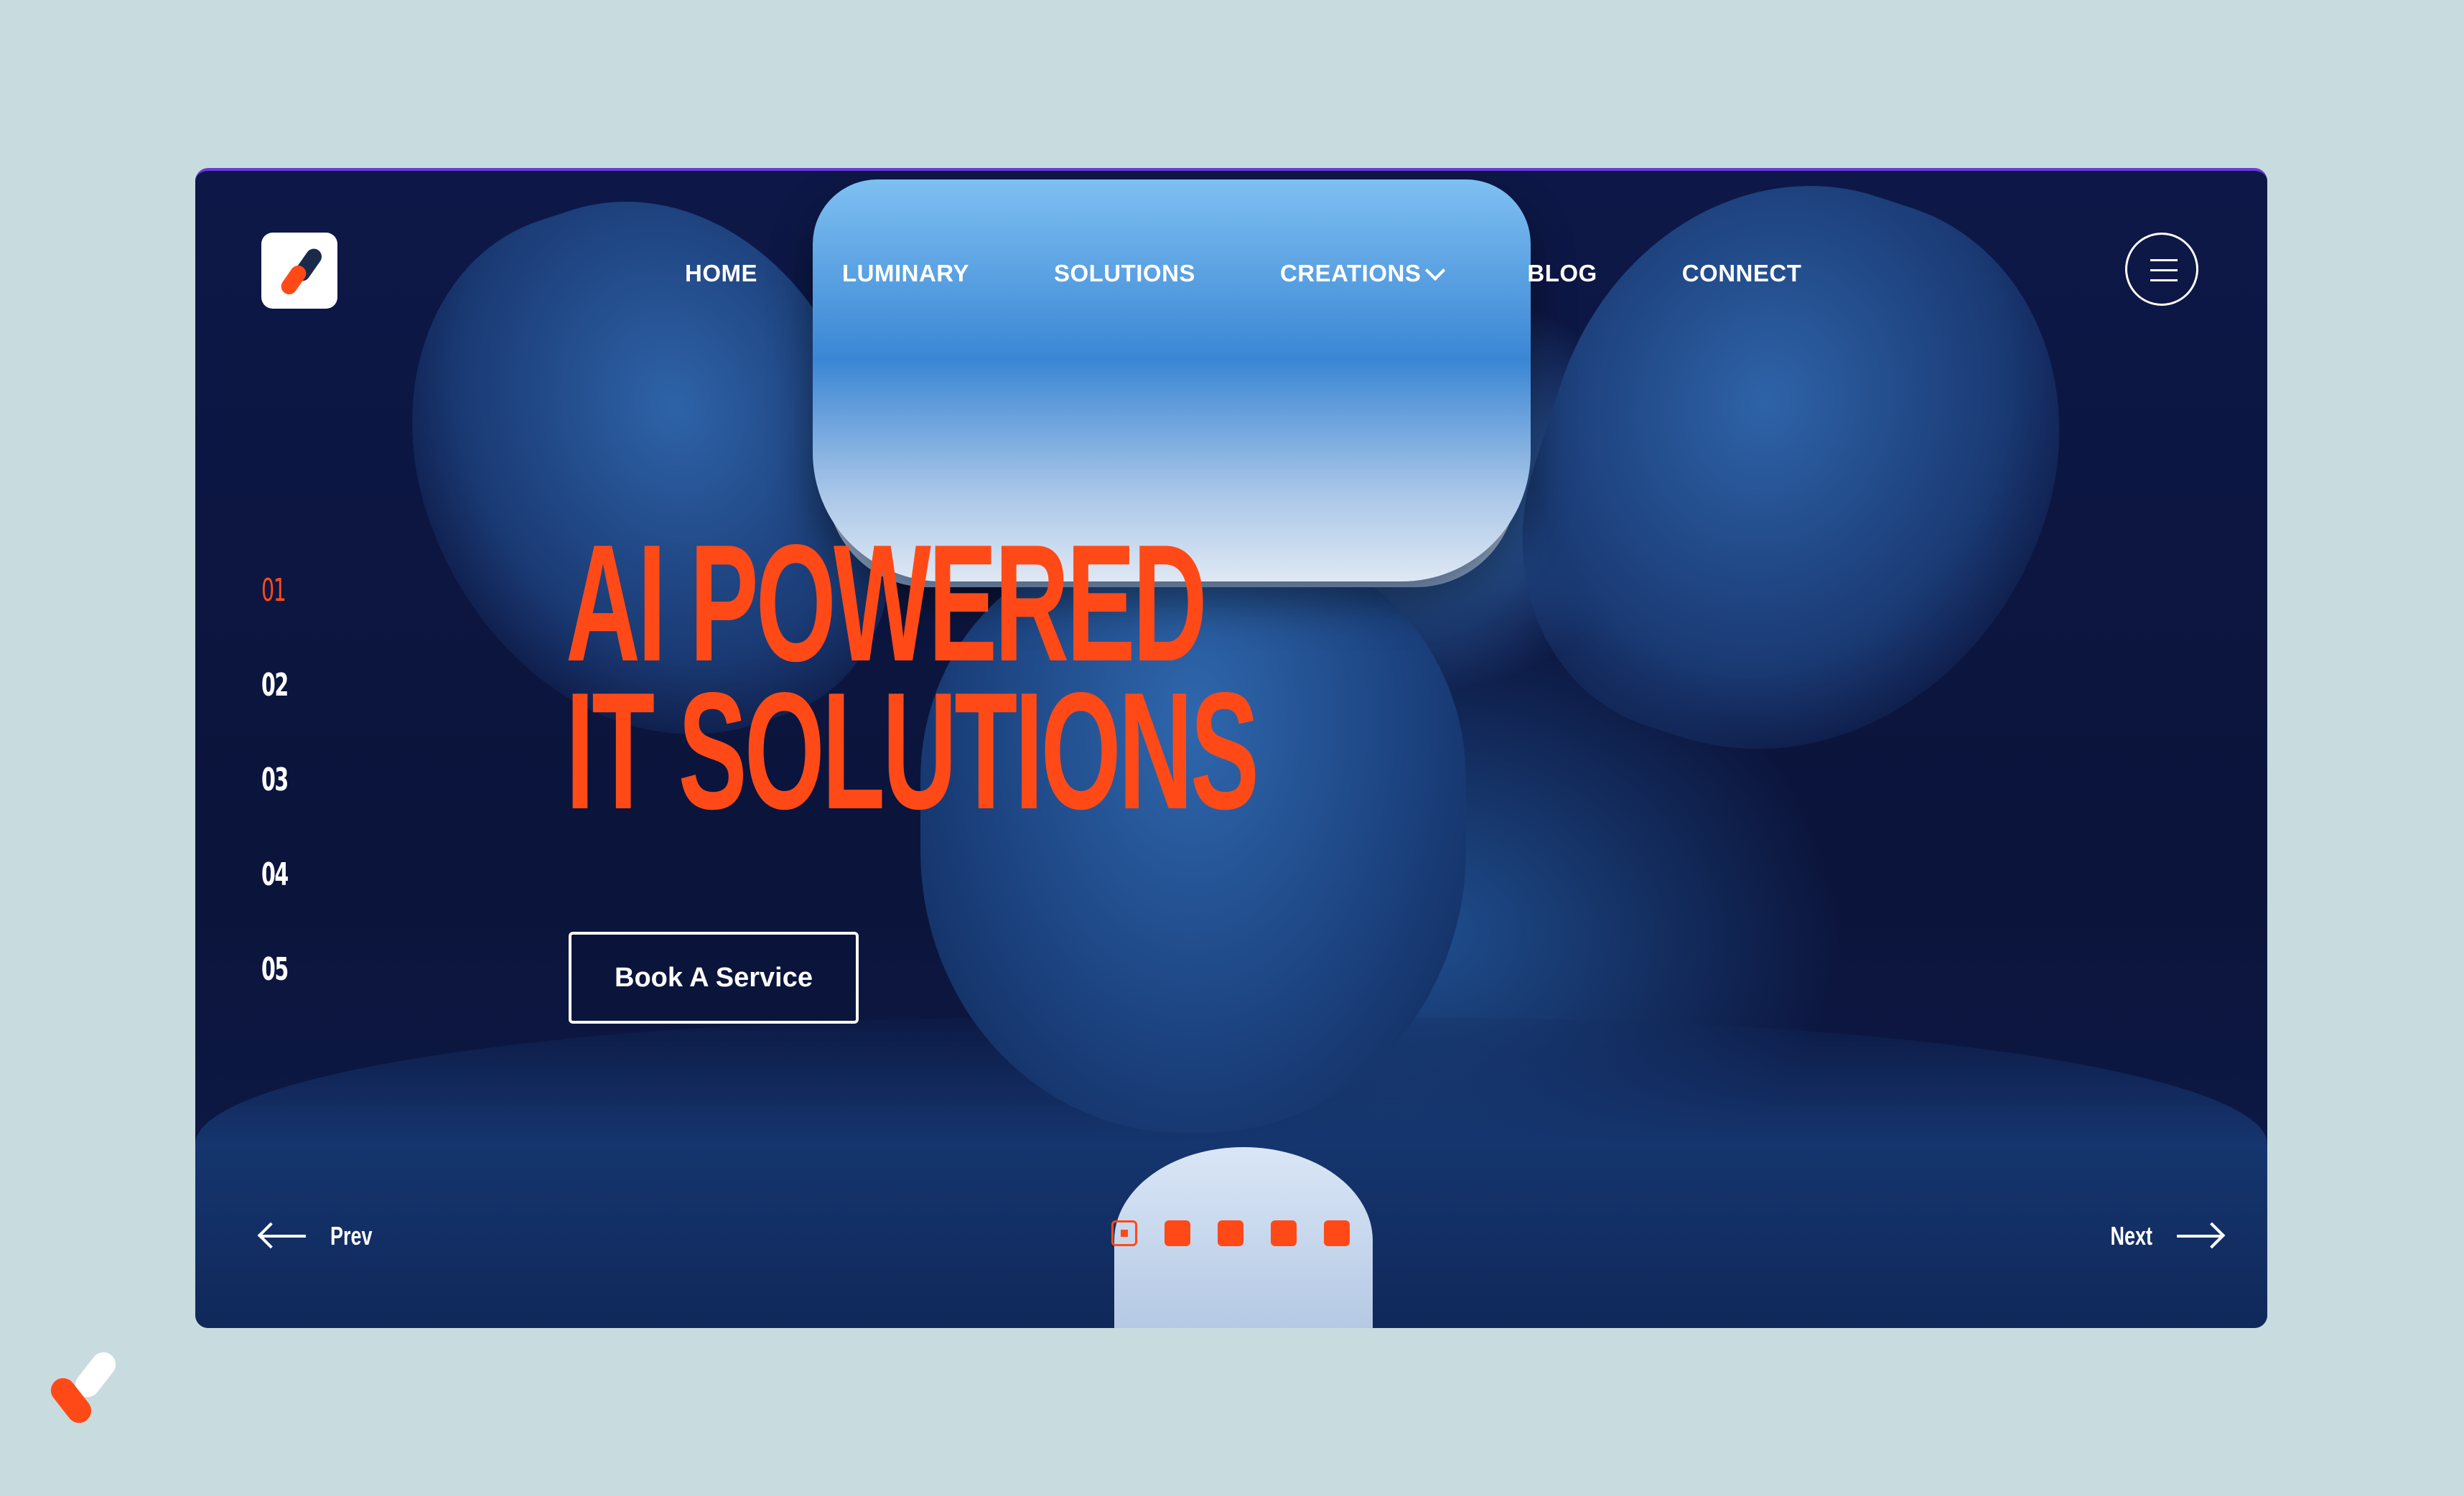 Image resolution: width=2464 pixels, height=1496 pixels. I want to click on nav-item-label: LUMINARY, so click(905, 273).